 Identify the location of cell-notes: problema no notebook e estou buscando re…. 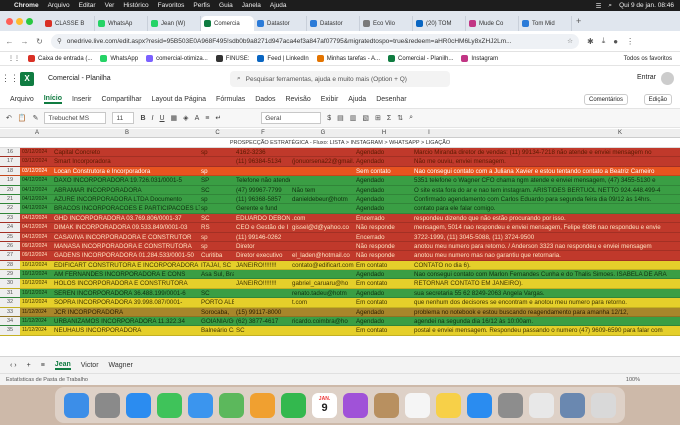
(547, 312).